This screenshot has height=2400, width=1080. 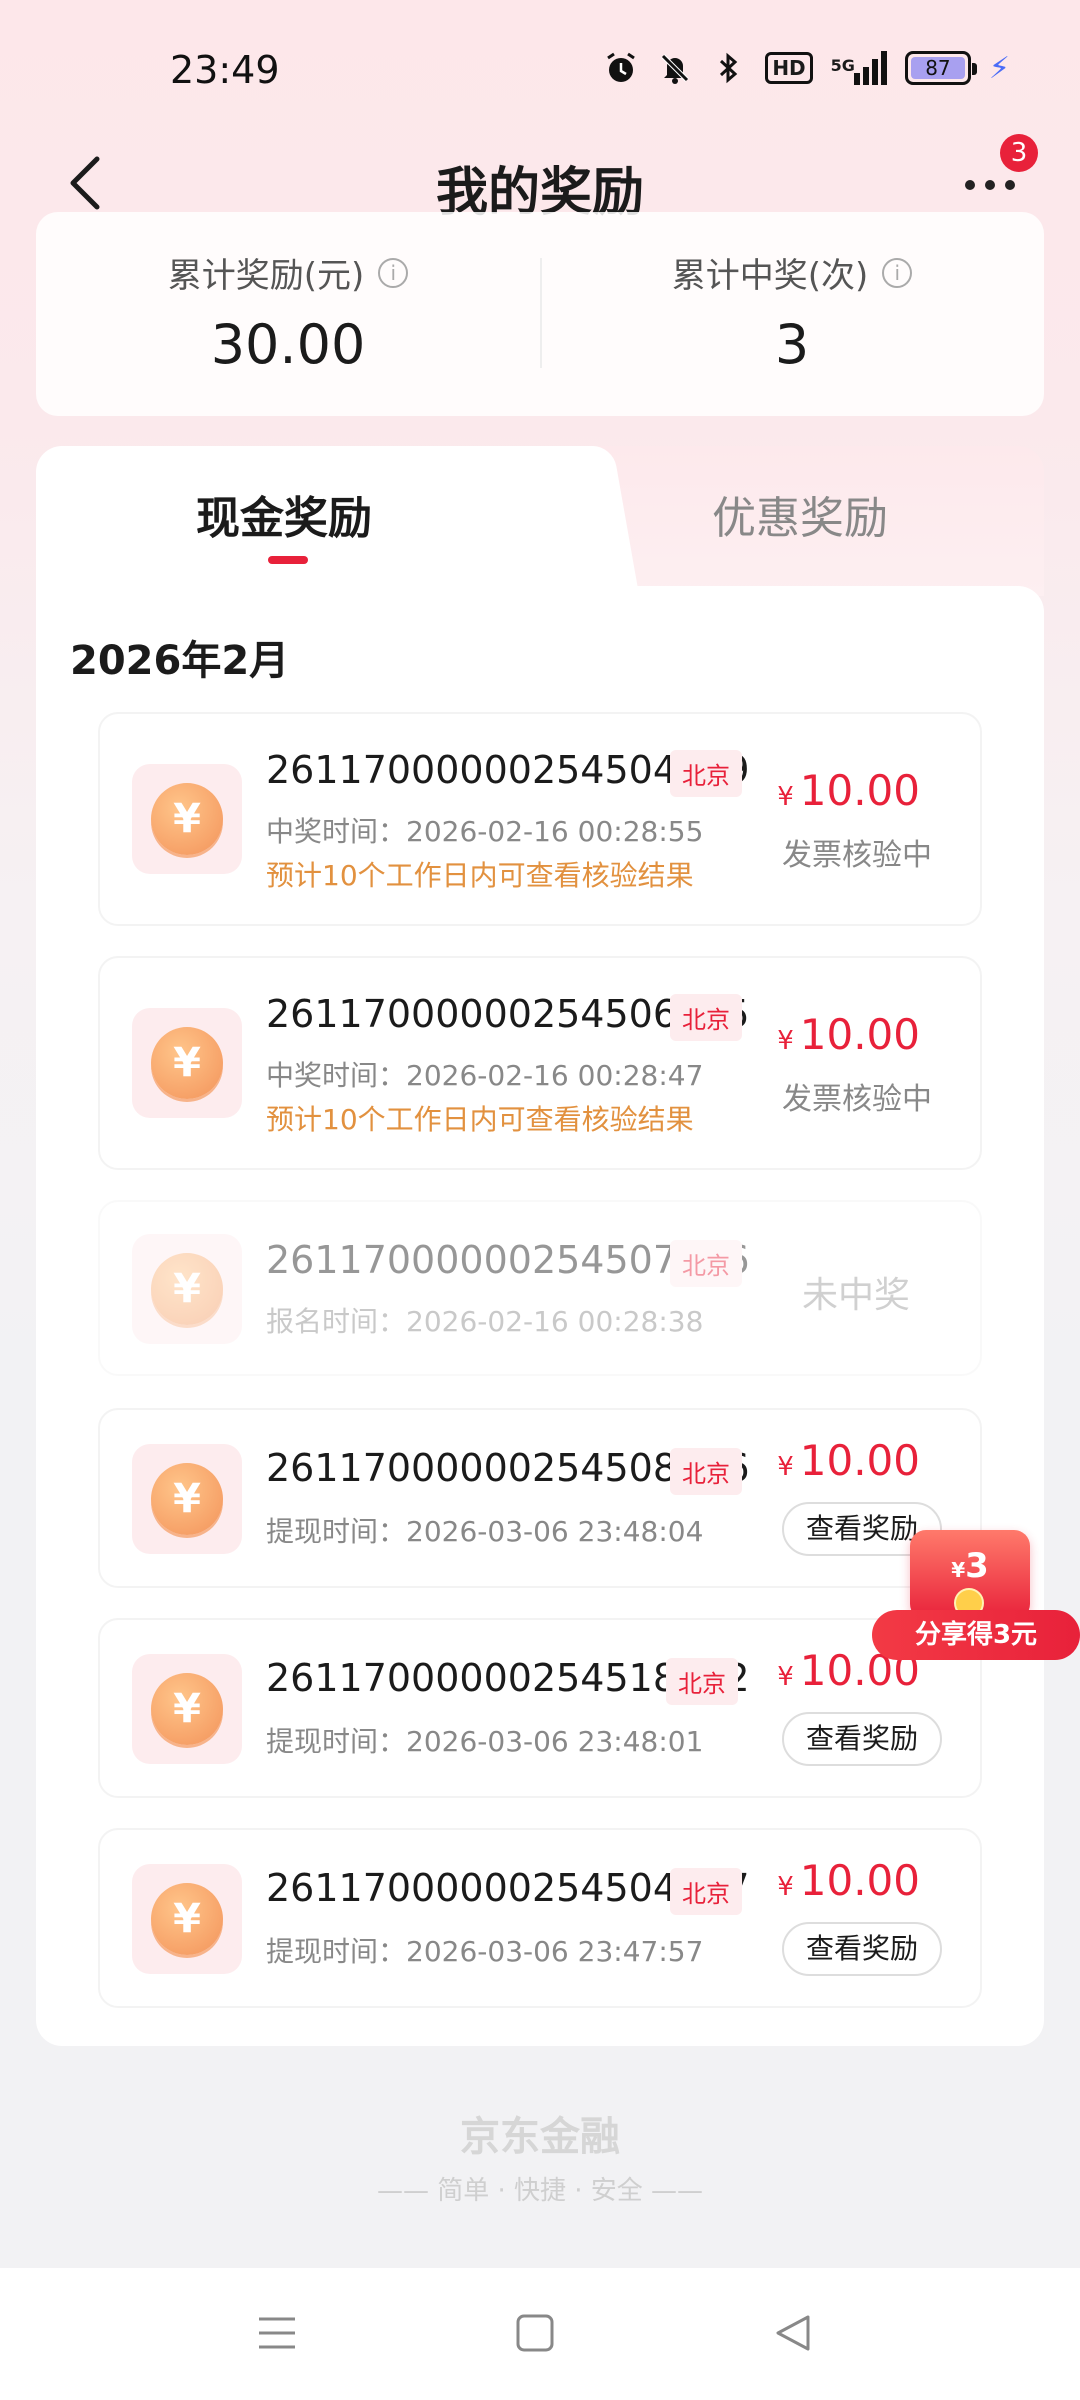 I want to click on battery-icon: 87, so click(x=940, y=68).